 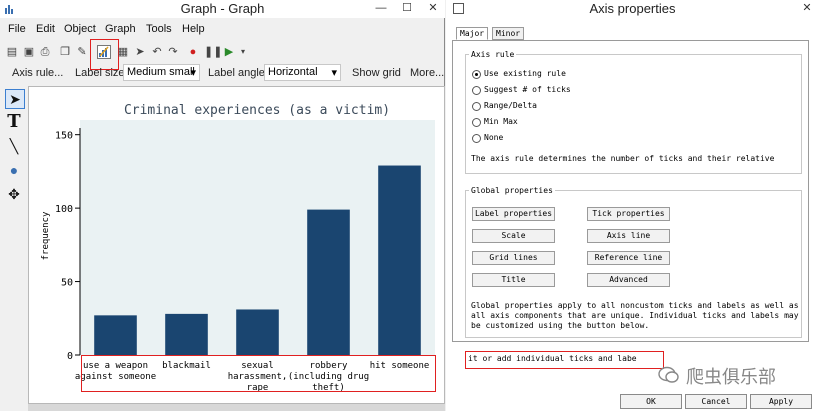 What do you see at coordinates (381, 8) in the screenshot?
I see `minimize-icon: —` at bounding box center [381, 8].